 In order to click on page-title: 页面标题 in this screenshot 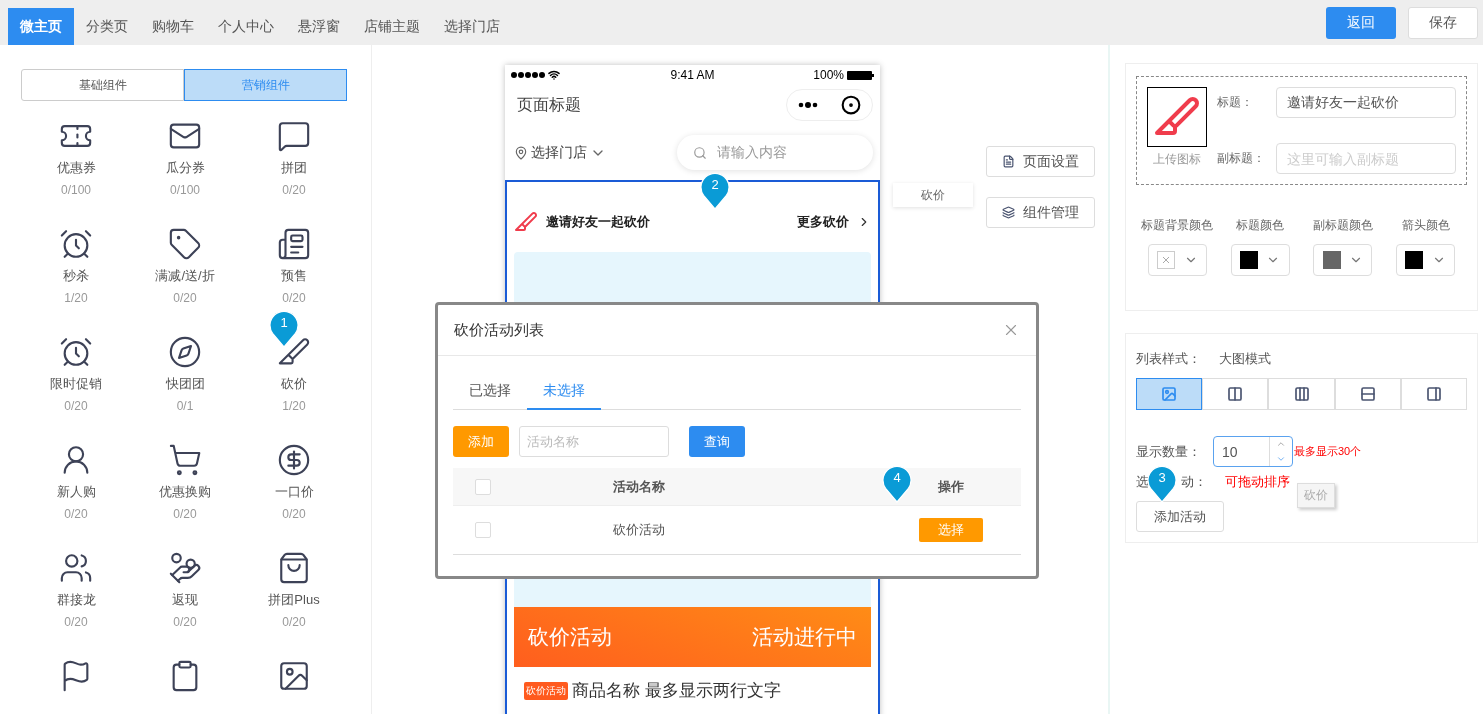, I will do `click(549, 104)`.